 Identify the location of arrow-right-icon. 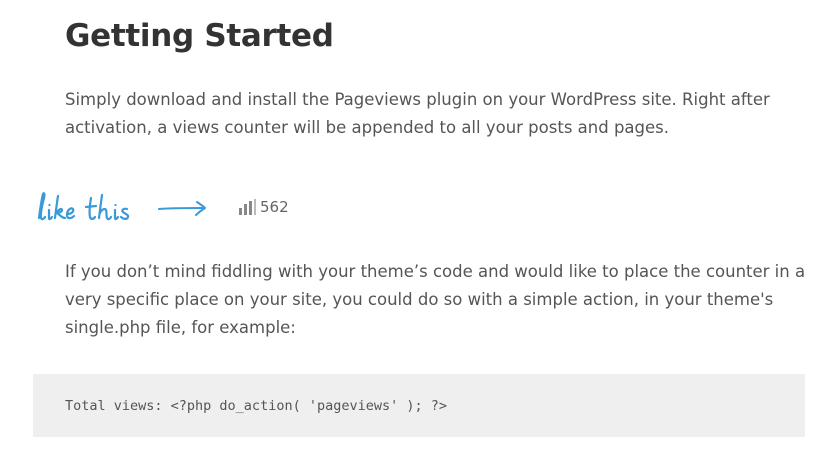
(182, 208).